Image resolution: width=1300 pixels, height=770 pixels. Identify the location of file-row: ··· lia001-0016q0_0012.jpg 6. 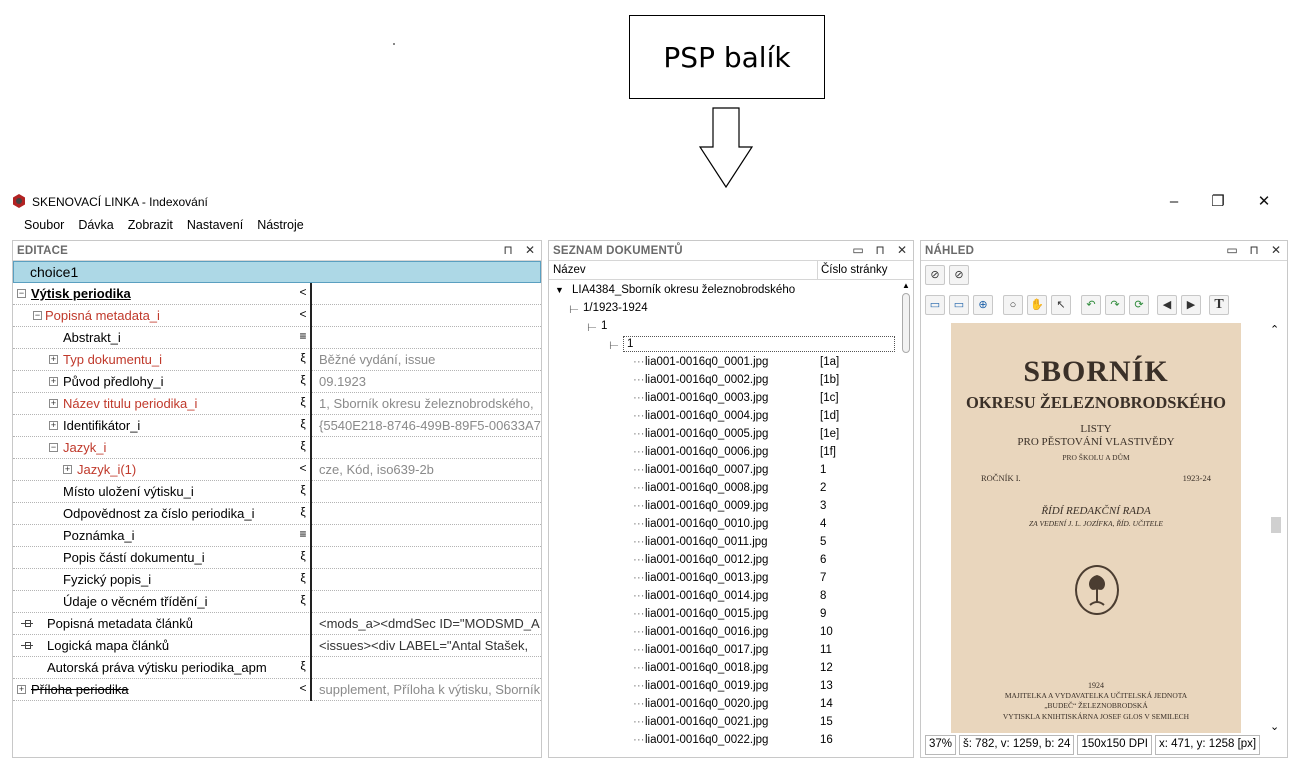
(722, 561).